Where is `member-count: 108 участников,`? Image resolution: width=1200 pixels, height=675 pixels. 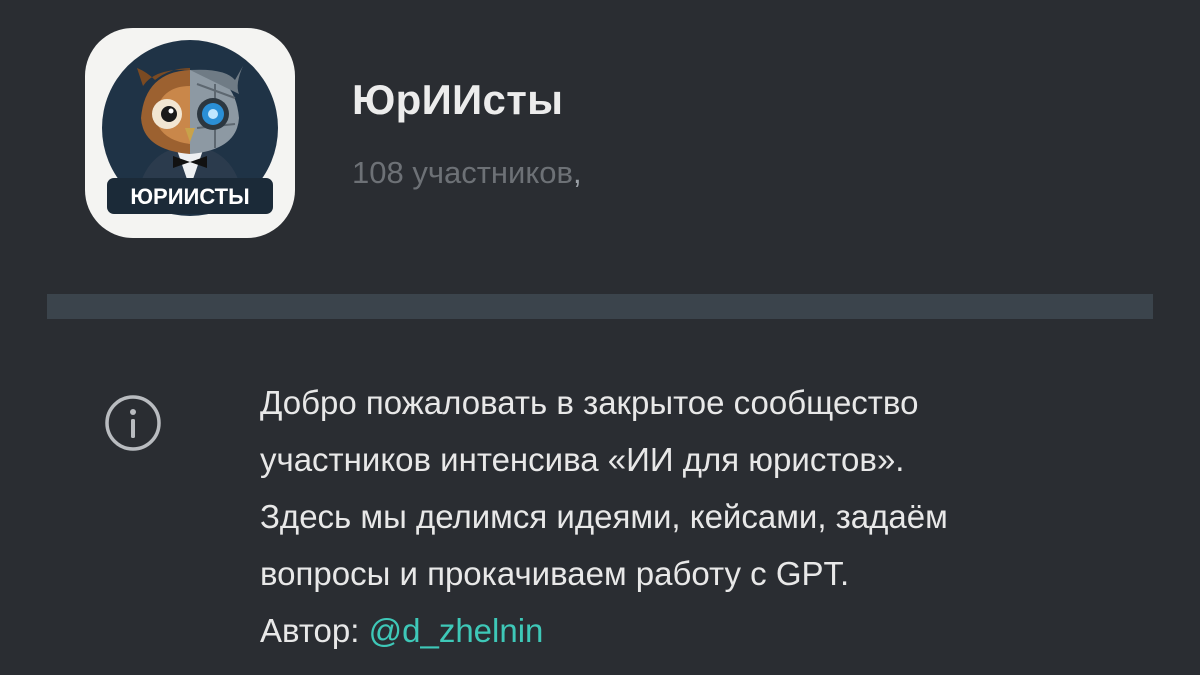
member-count: 108 участников, is located at coordinates (467, 173).